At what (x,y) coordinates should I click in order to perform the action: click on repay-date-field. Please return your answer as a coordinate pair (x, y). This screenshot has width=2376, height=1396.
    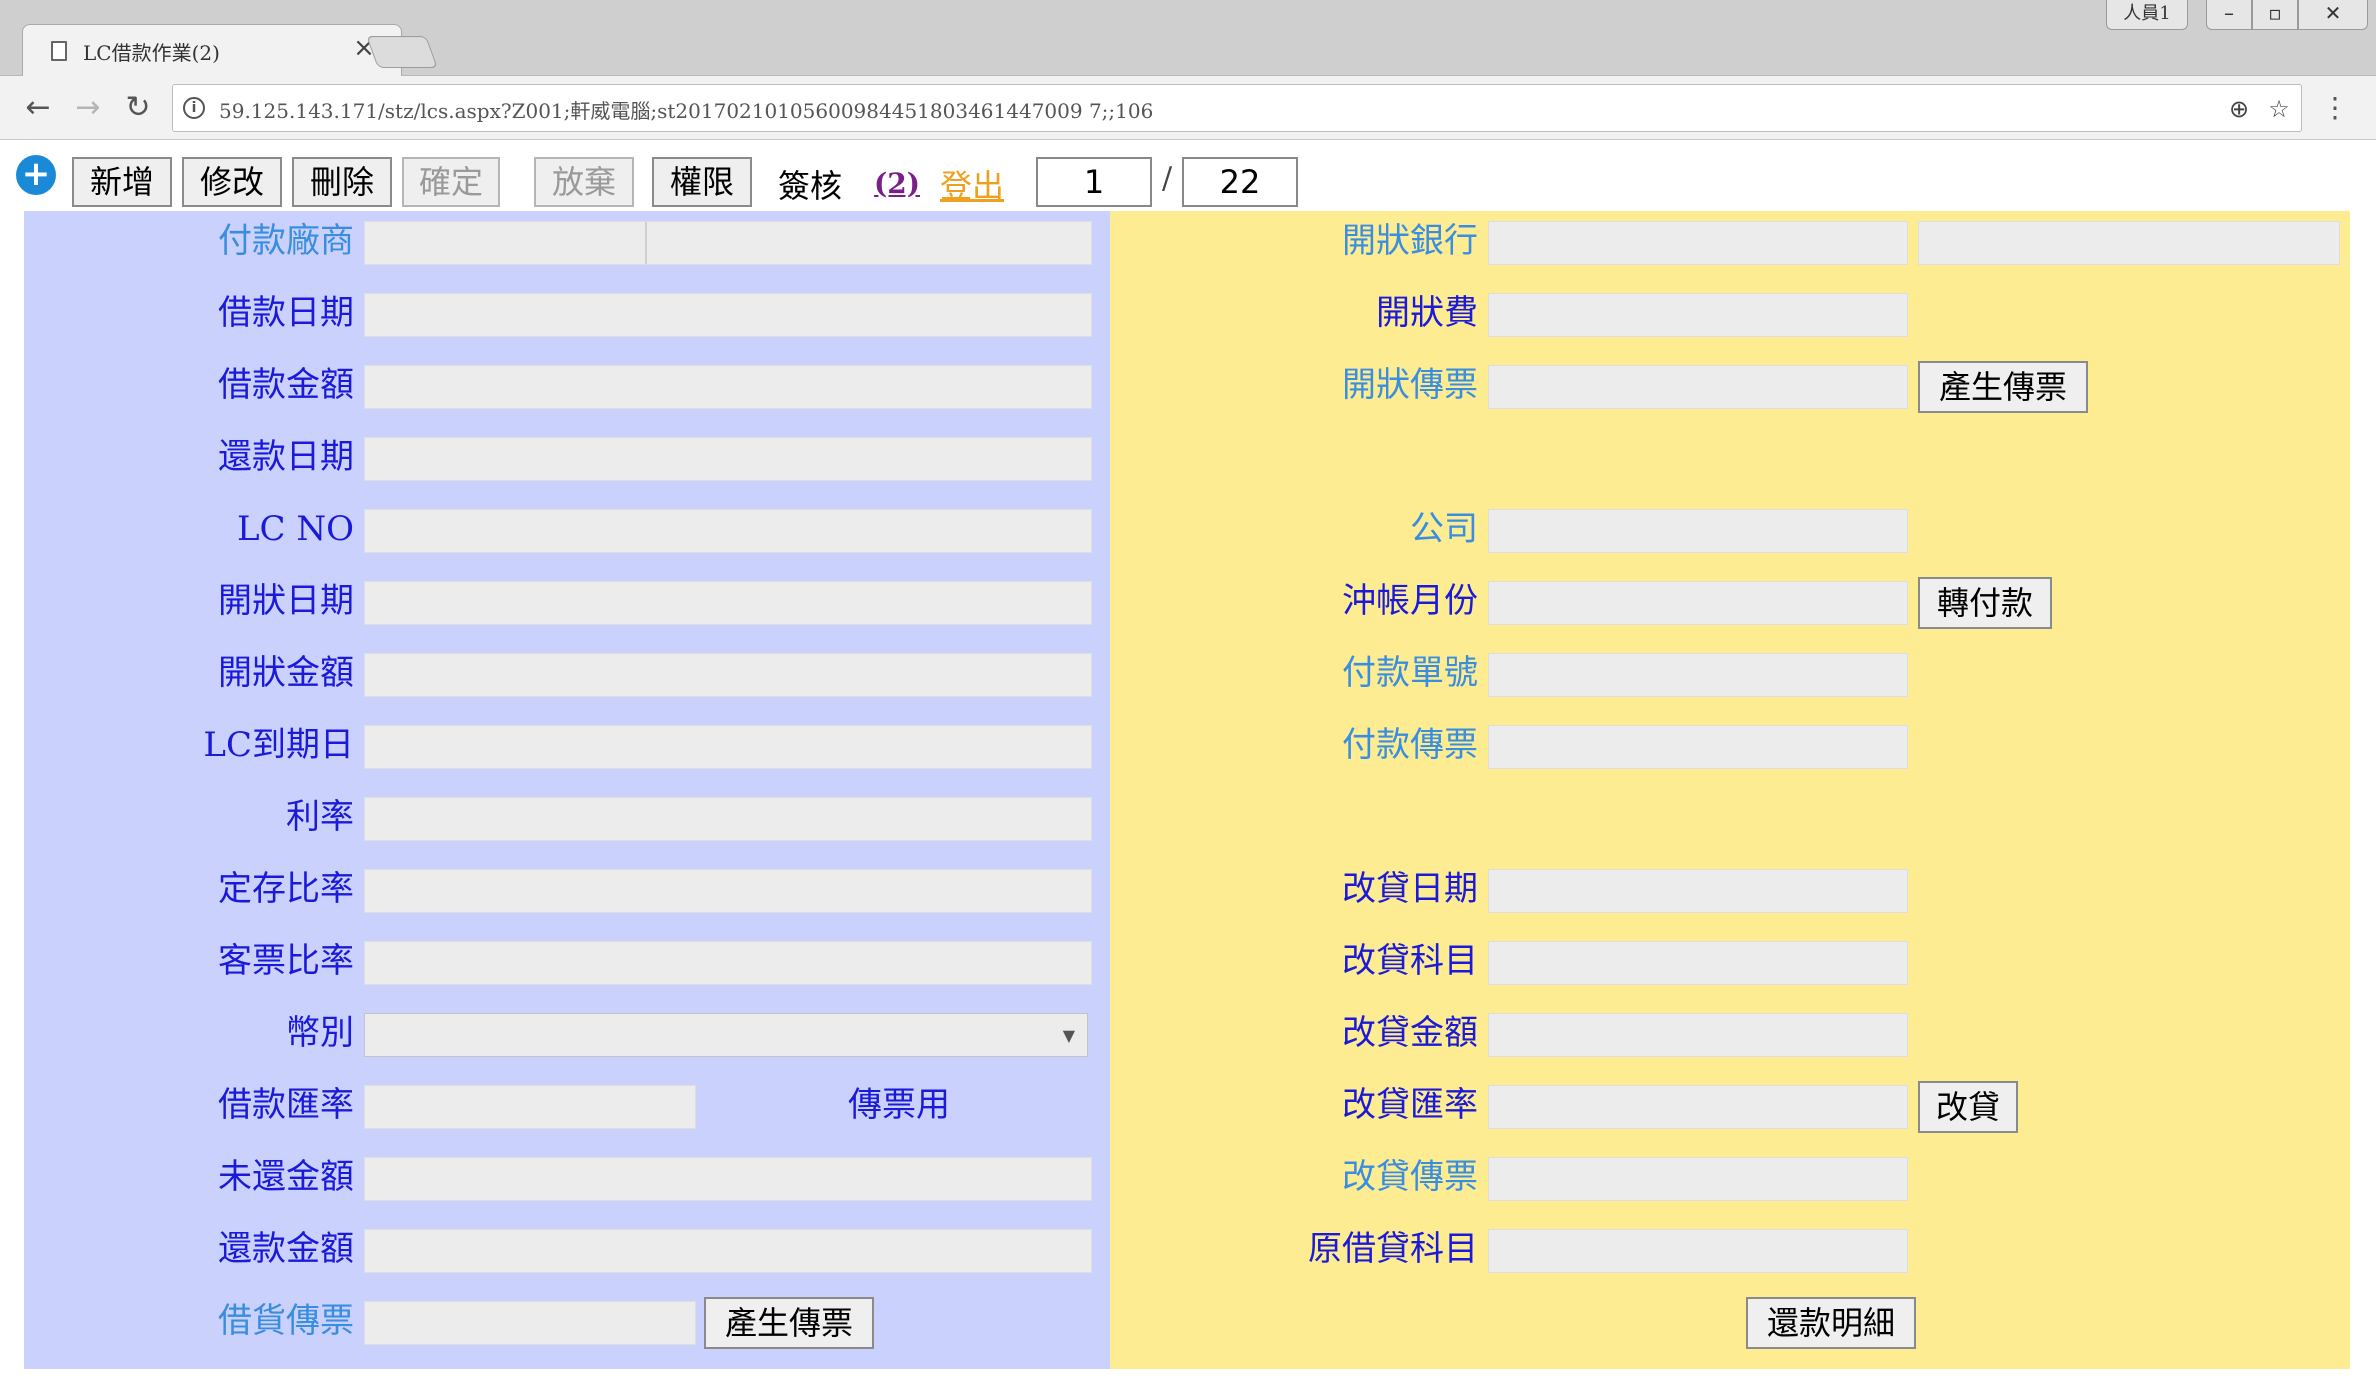
    Looking at the image, I should click on (728, 459).